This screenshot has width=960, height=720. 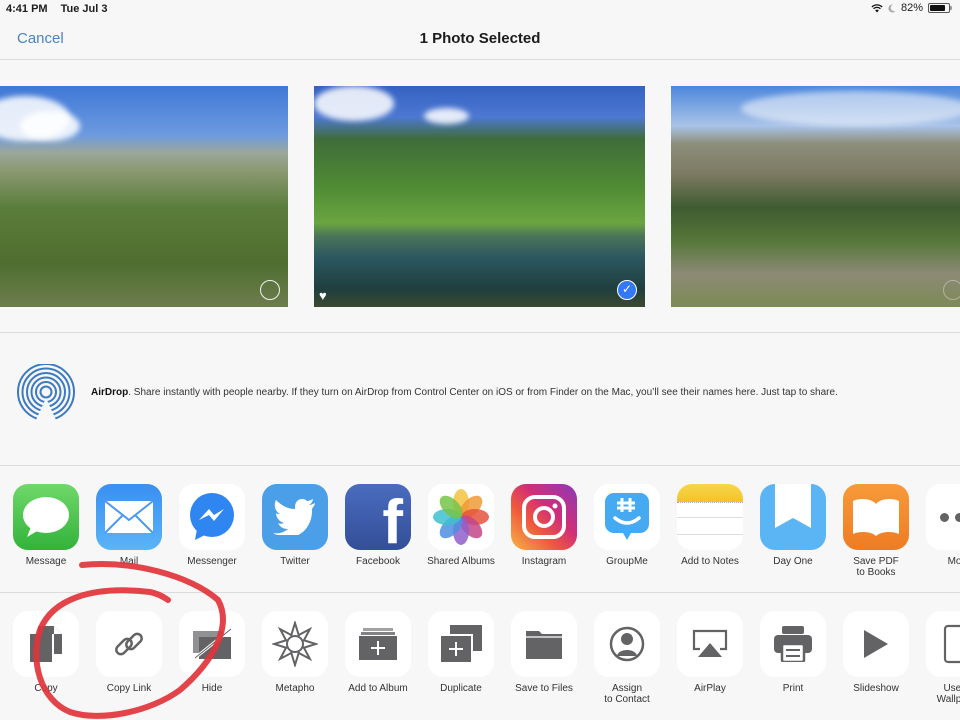 I want to click on more-icon, so click(x=943, y=517).